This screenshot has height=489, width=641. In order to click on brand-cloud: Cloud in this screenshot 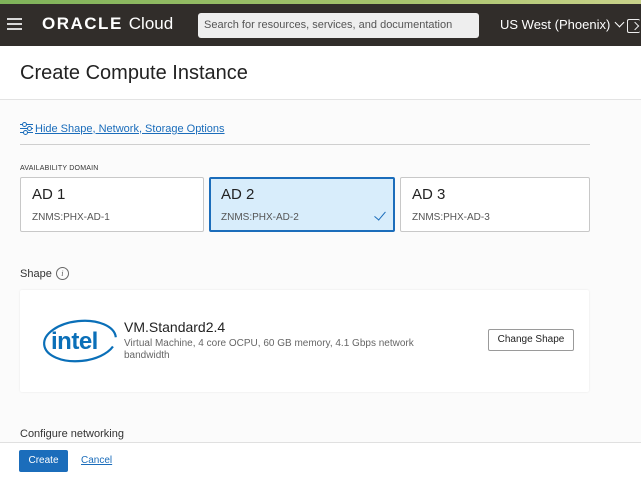, I will do `click(151, 23)`.